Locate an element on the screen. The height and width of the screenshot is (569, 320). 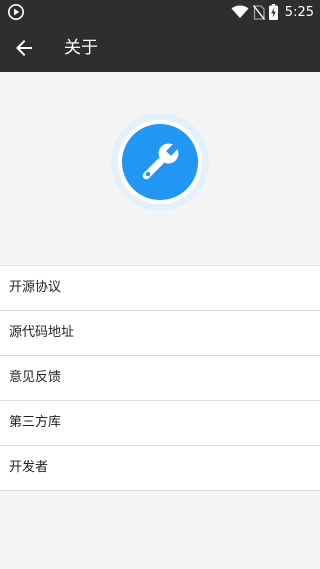
menu-item-source-code: 源代码地址 is located at coordinates (160, 333).